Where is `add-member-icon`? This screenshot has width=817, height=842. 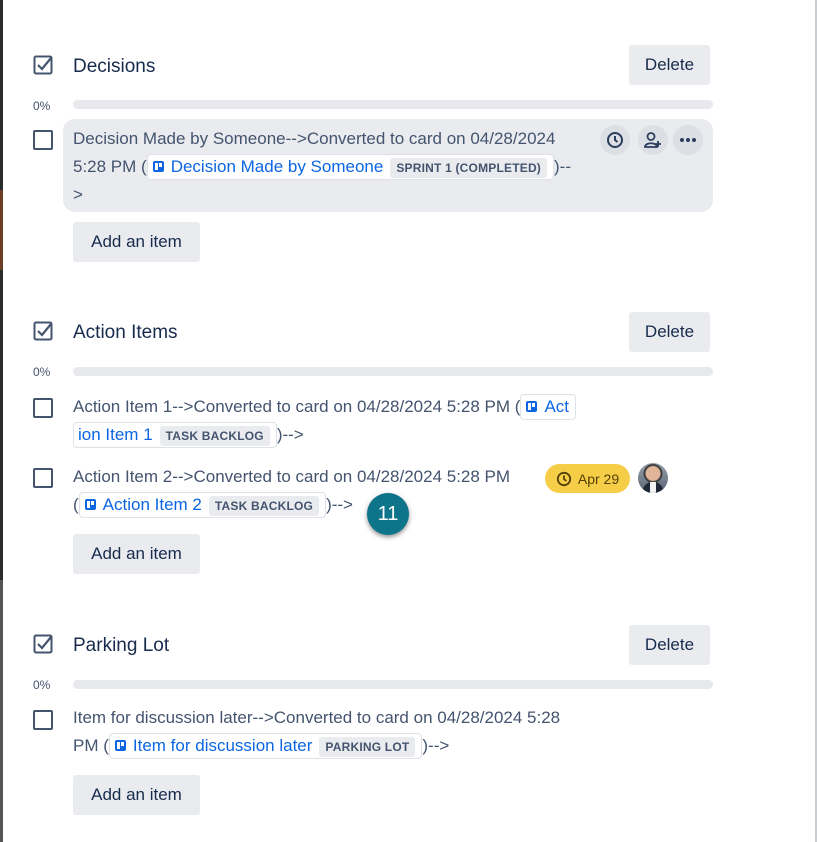 add-member-icon is located at coordinates (652, 140).